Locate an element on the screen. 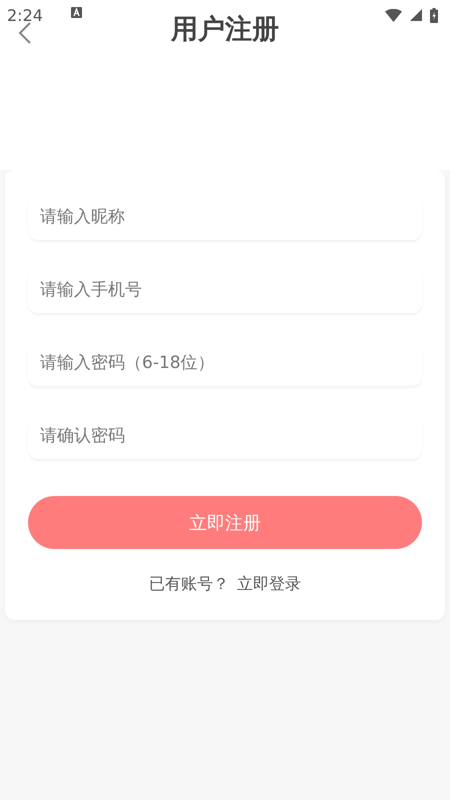 The image size is (450, 800). status-time: 2:24 is located at coordinates (25, 15).